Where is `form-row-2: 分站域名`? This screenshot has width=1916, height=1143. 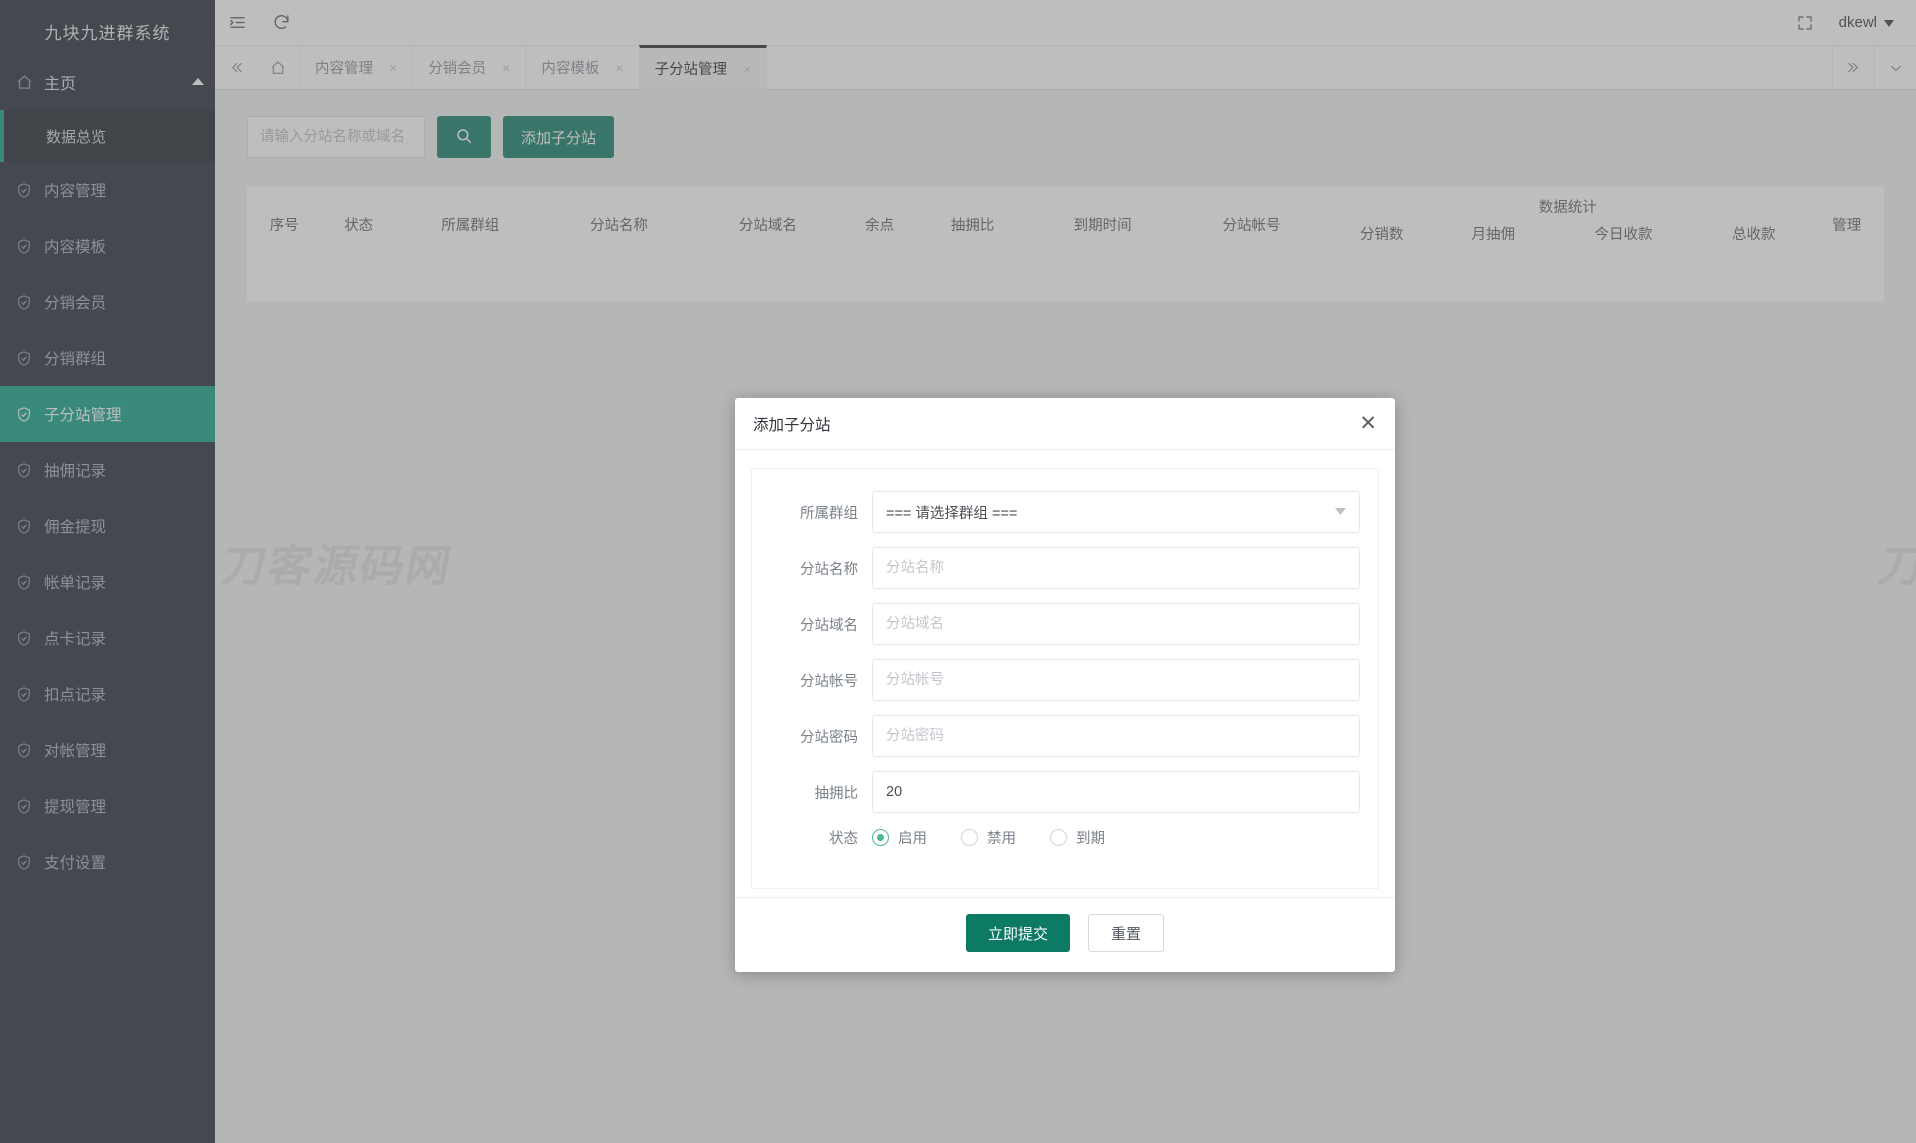
form-row-2: 分站域名 is located at coordinates (1065, 624).